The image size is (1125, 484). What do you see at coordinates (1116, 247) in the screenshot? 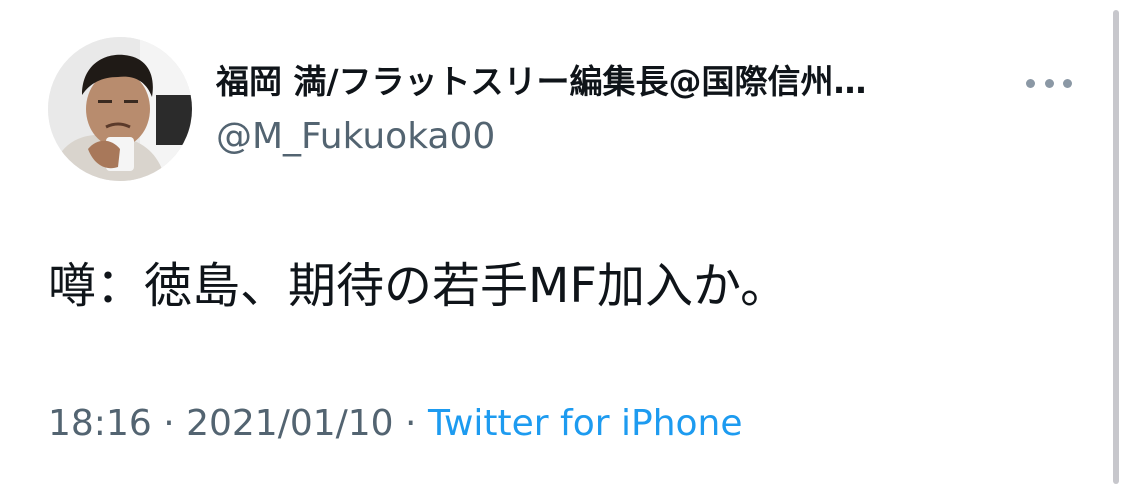
I see `scrollbar` at bounding box center [1116, 247].